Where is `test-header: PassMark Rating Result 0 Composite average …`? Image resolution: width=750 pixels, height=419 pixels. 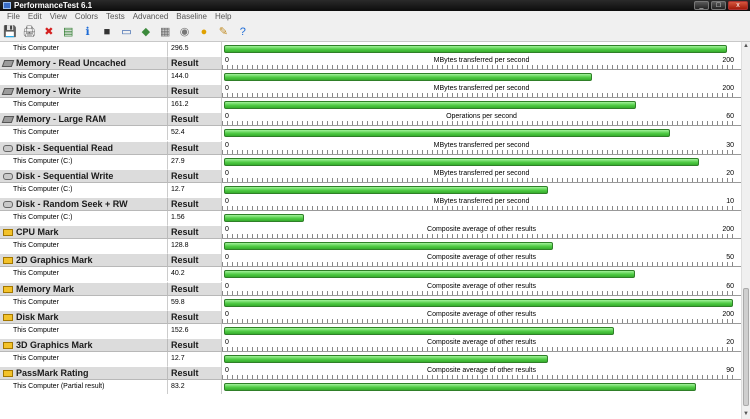 test-header: PassMark Rating Result 0 Composite average … is located at coordinates (370, 373).